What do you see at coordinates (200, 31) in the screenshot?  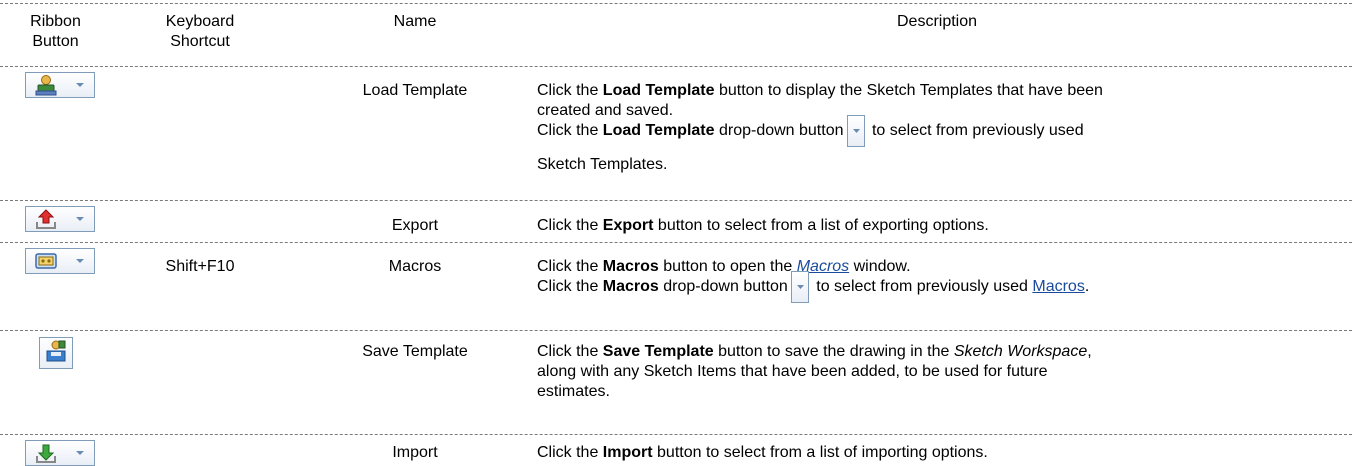 I see `col-header-keyboard-shortcut: Keyboard Shortcut` at bounding box center [200, 31].